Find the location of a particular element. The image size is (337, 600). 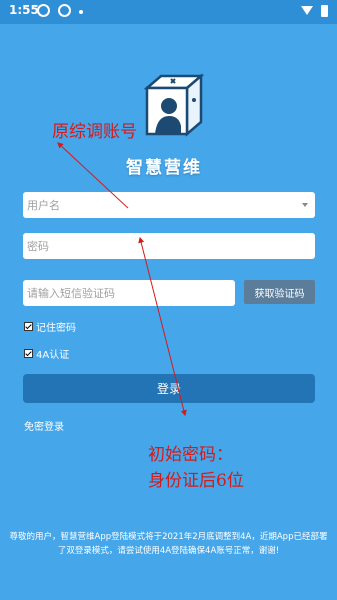

annotation-initial-password-line2: 身份证后6位 is located at coordinates (196, 481).